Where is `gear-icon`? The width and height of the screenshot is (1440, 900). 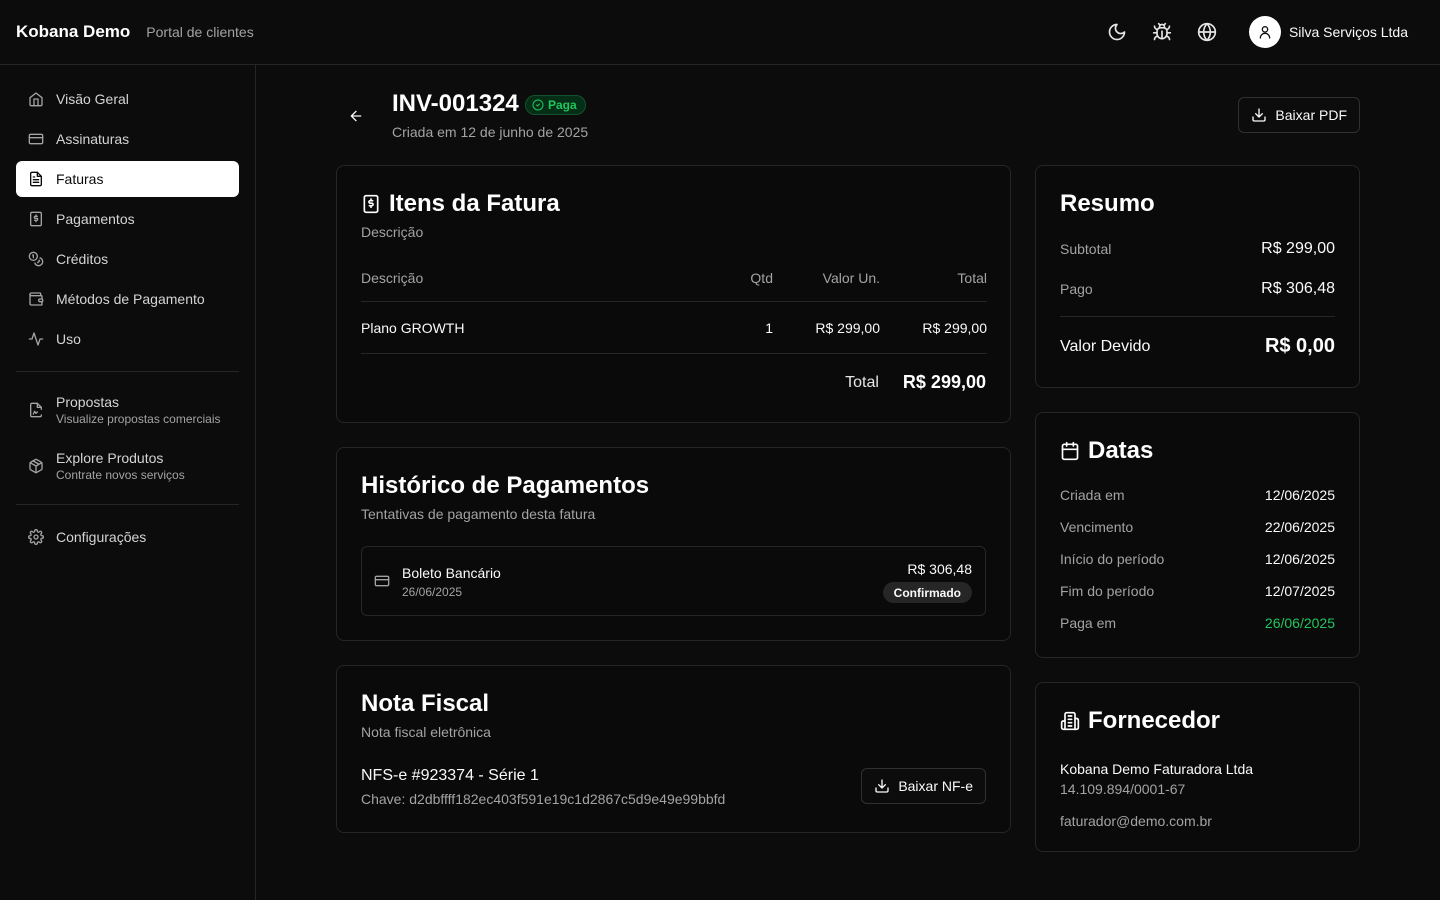 gear-icon is located at coordinates (36, 537).